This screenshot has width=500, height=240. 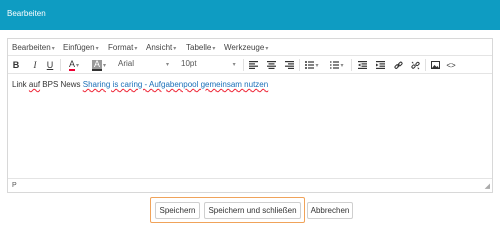 I want to click on menu-format: Format▾, so click(x=122, y=47).